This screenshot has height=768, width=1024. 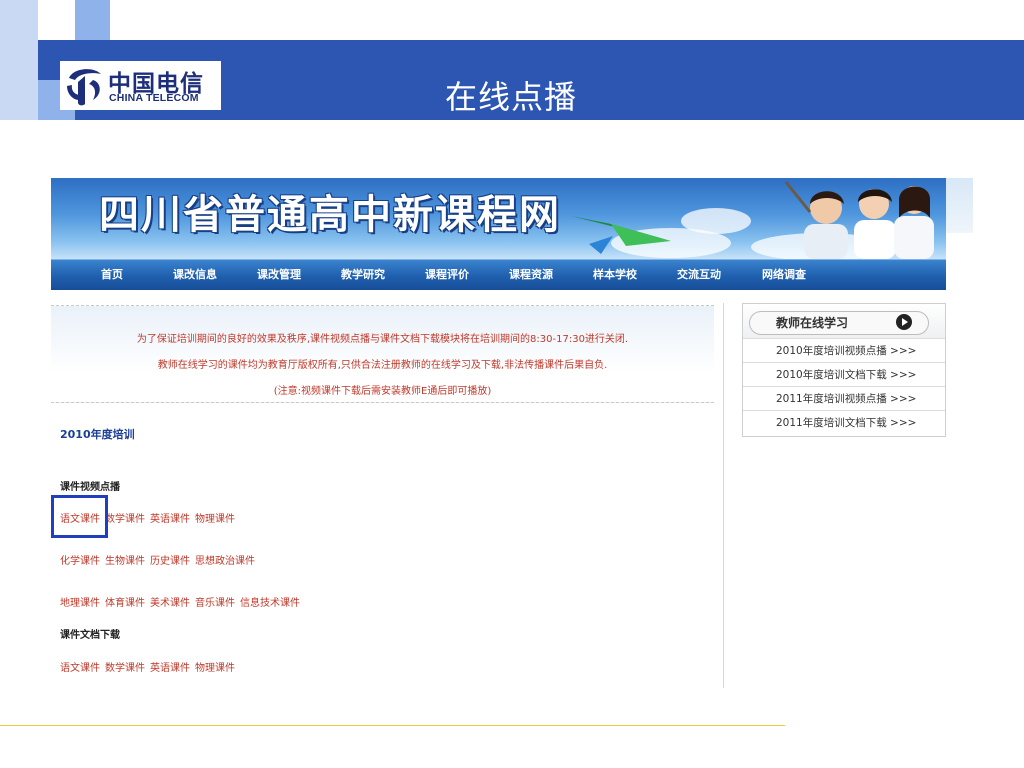 I want to click on video-link-history: 历史课件, so click(x=170, y=561).